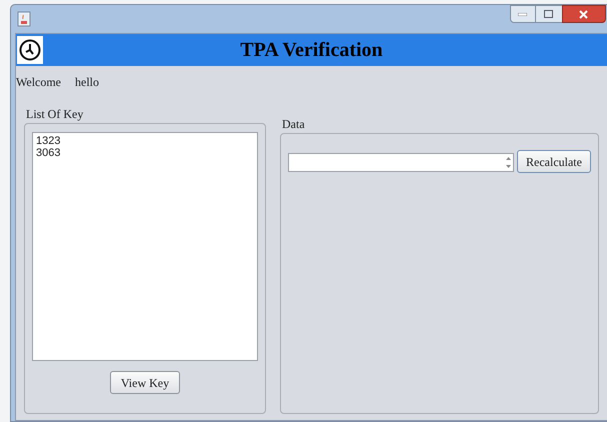 Image resolution: width=607 pixels, height=422 pixels. What do you see at coordinates (311, 50) in the screenshot?
I see `header-title: TPA Verification` at bounding box center [311, 50].